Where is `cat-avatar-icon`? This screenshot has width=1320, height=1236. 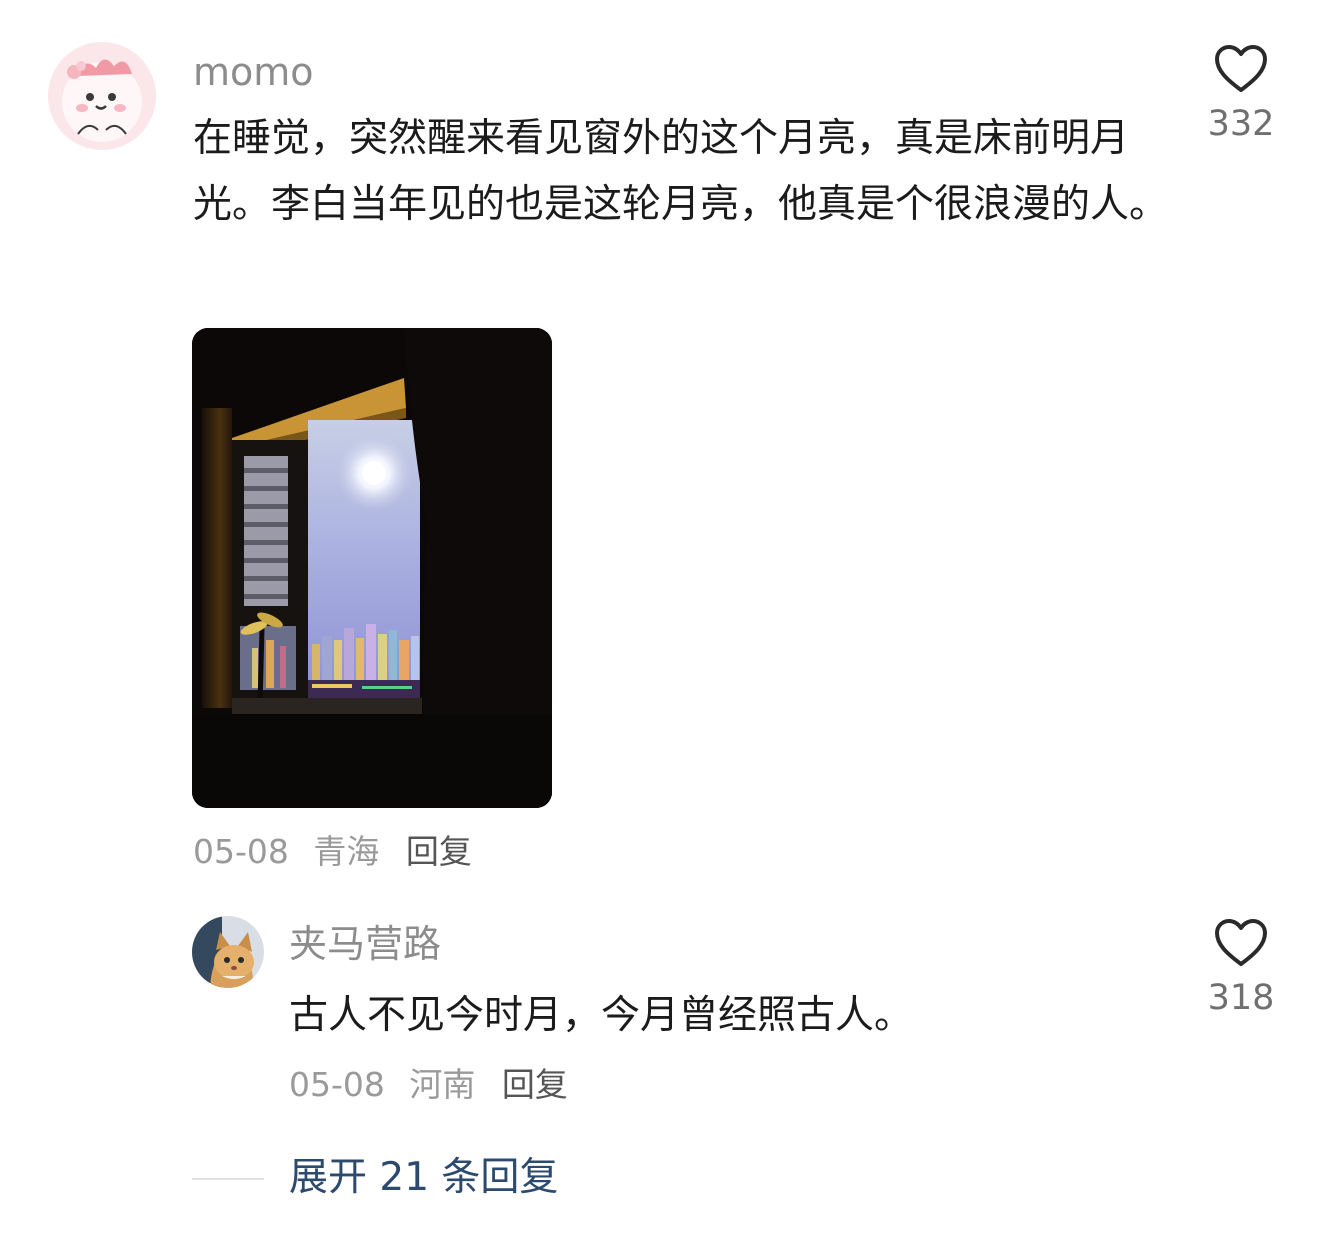
cat-avatar-icon is located at coordinates (228, 952).